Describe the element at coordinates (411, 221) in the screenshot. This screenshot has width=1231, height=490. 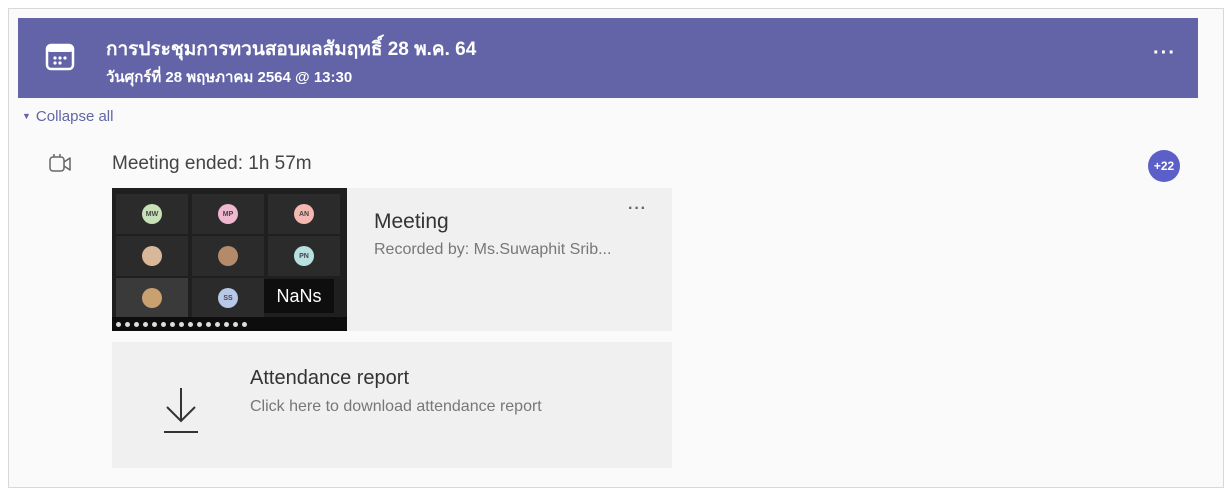
I see `recording-title: Meeting` at that location.